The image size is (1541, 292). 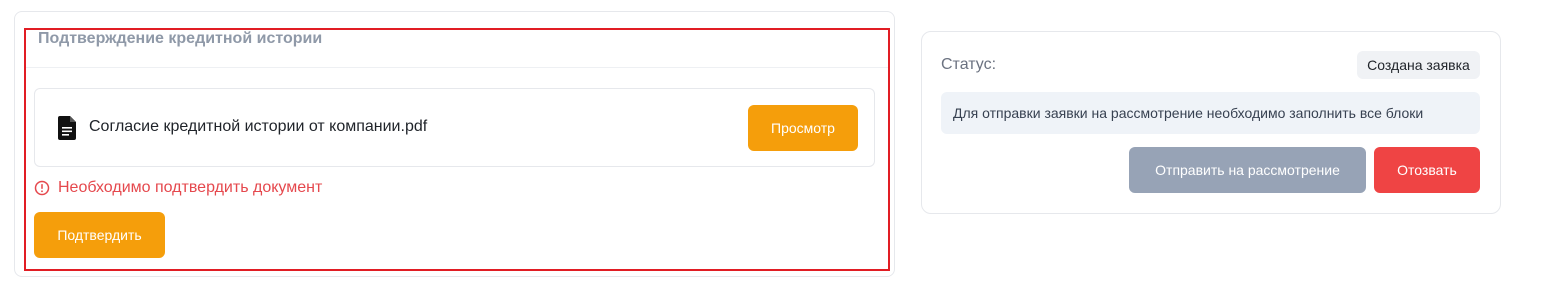 What do you see at coordinates (99, 235) in the screenshot?
I see `confirm-button: Подтвердить` at bounding box center [99, 235].